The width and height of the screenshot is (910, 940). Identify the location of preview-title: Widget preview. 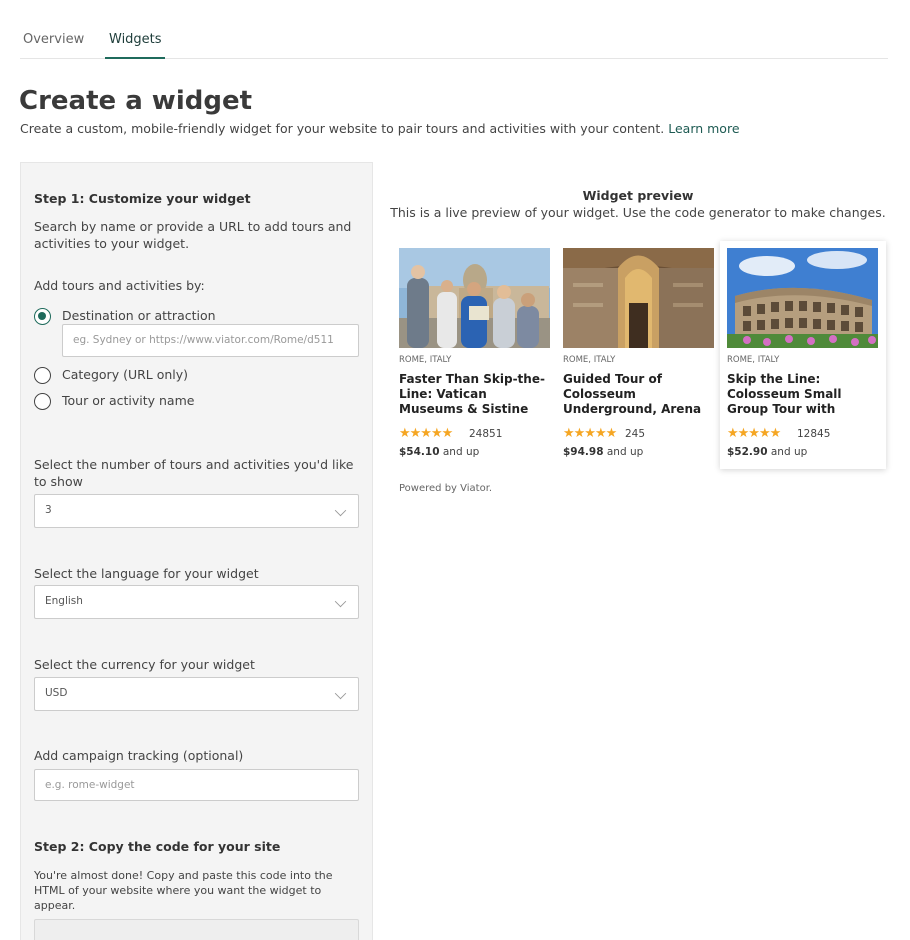
(638, 195).